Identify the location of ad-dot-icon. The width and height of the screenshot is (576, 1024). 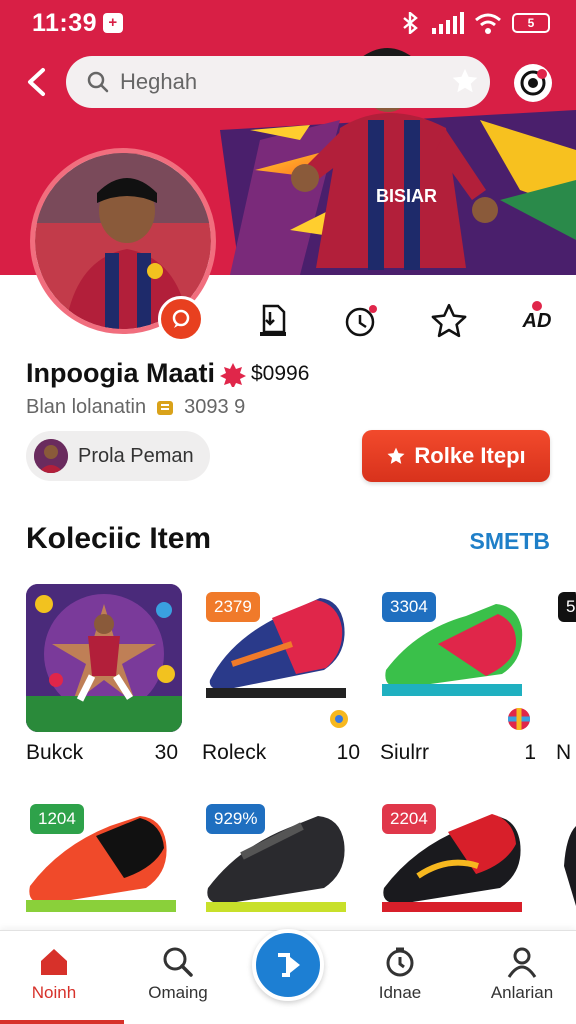
(537, 306).